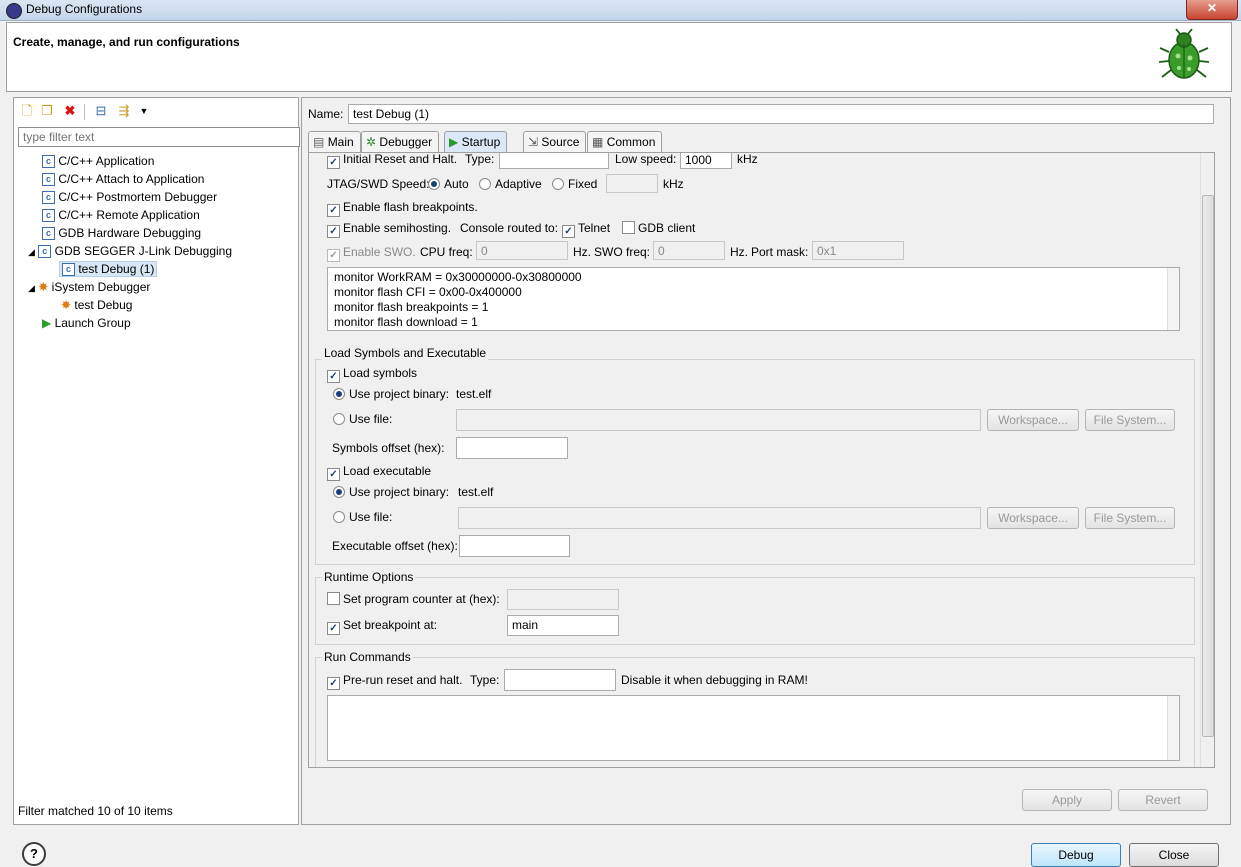 The width and height of the screenshot is (1241, 867). What do you see at coordinates (121, 215) in the screenshot?
I see `tree-item: c C/C++ Remote Application` at bounding box center [121, 215].